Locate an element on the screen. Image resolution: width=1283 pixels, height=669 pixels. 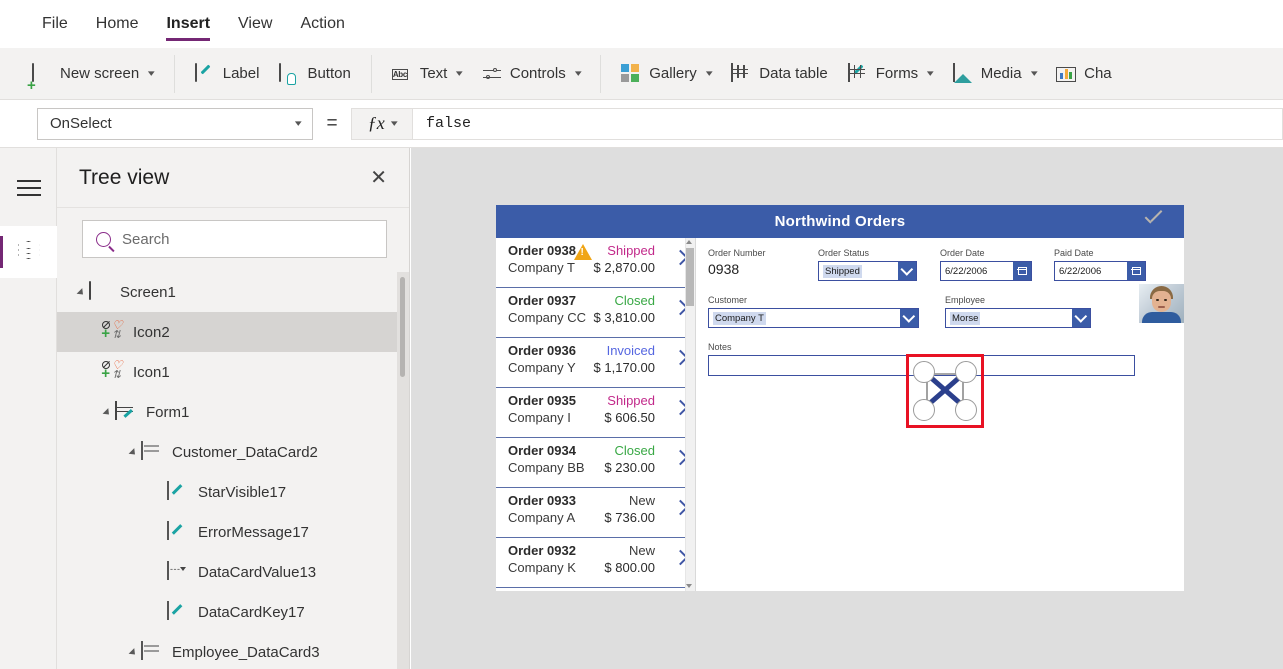
gallery-item-order: Order 0933 is located at coordinates (542, 500).